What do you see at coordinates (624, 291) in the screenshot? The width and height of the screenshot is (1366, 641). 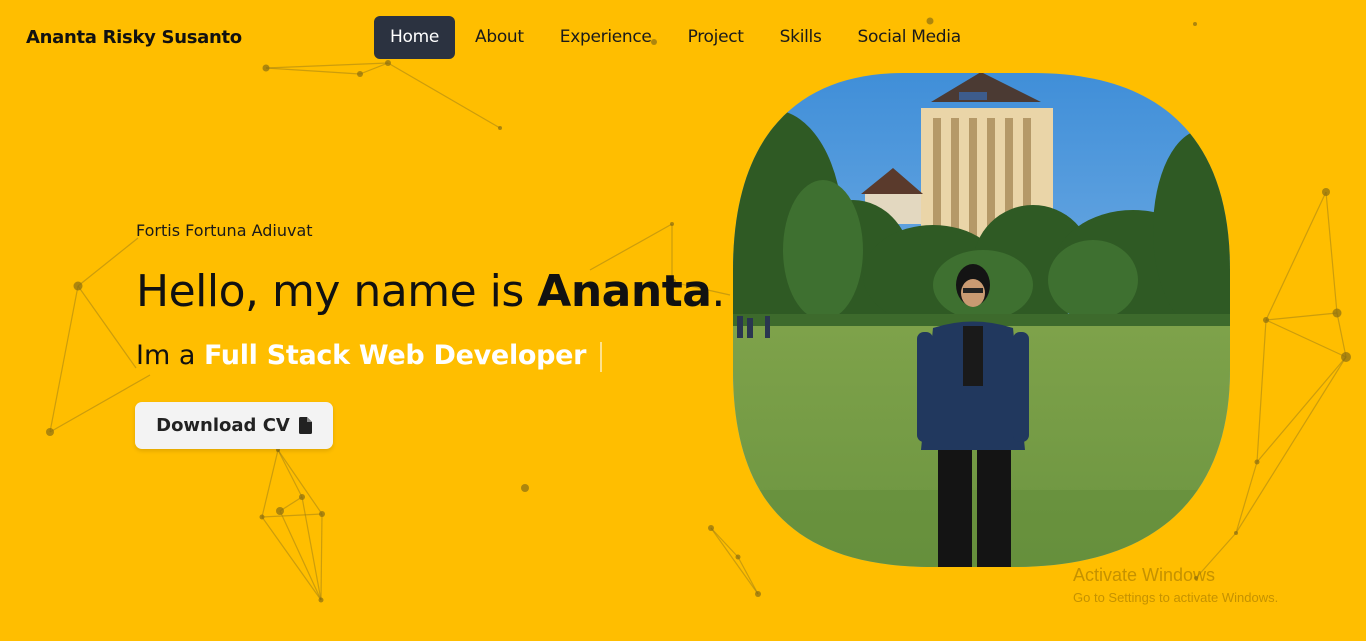 I see `greeting-name: Ananta` at bounding box center [624, 291].